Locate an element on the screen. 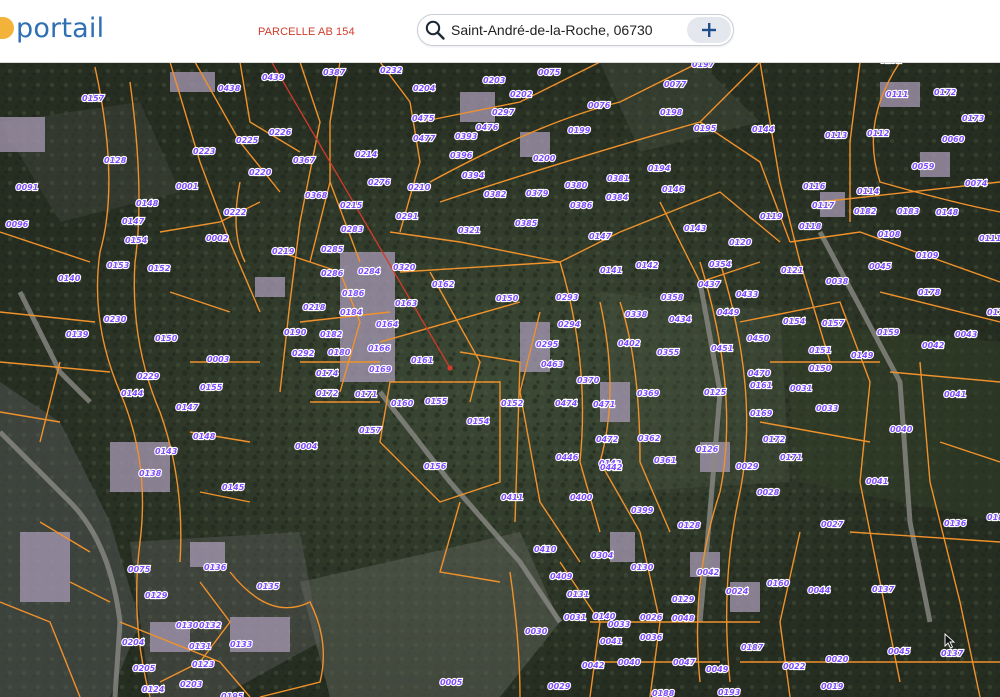 This screenshot has height=697, width=1000. parcel-label: 0369 is located at coordinates (648, 393).